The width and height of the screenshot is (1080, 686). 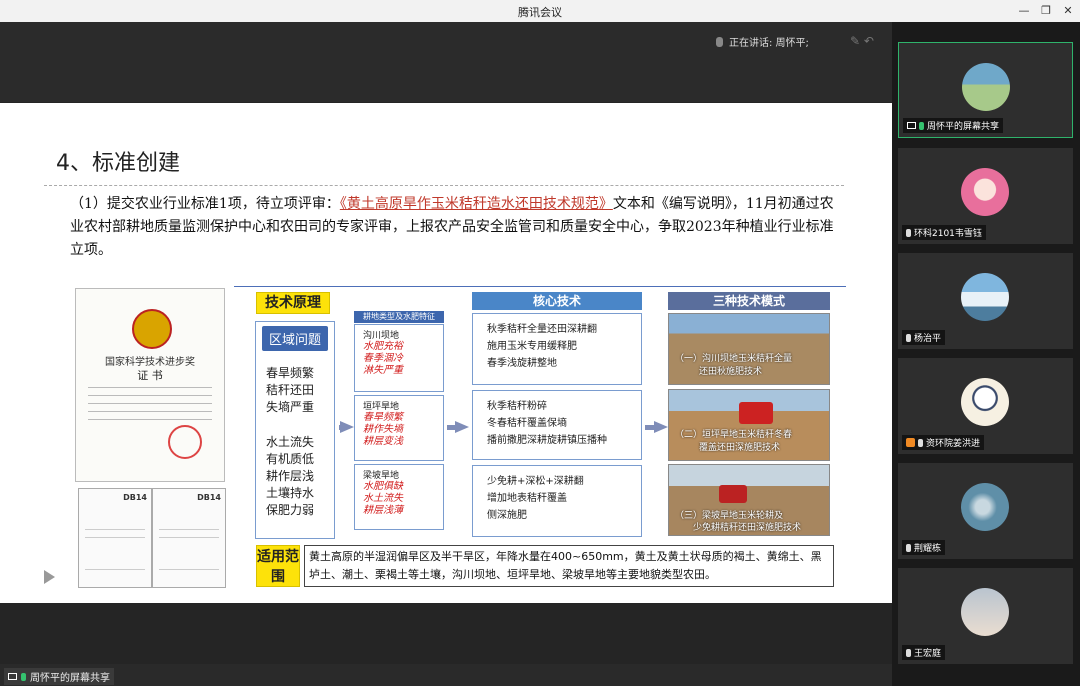 I want to click on soil-type-cell: 沟川坝地 水肥充裕 春季涸冷 淋失严重, so click(x=399, y=358).